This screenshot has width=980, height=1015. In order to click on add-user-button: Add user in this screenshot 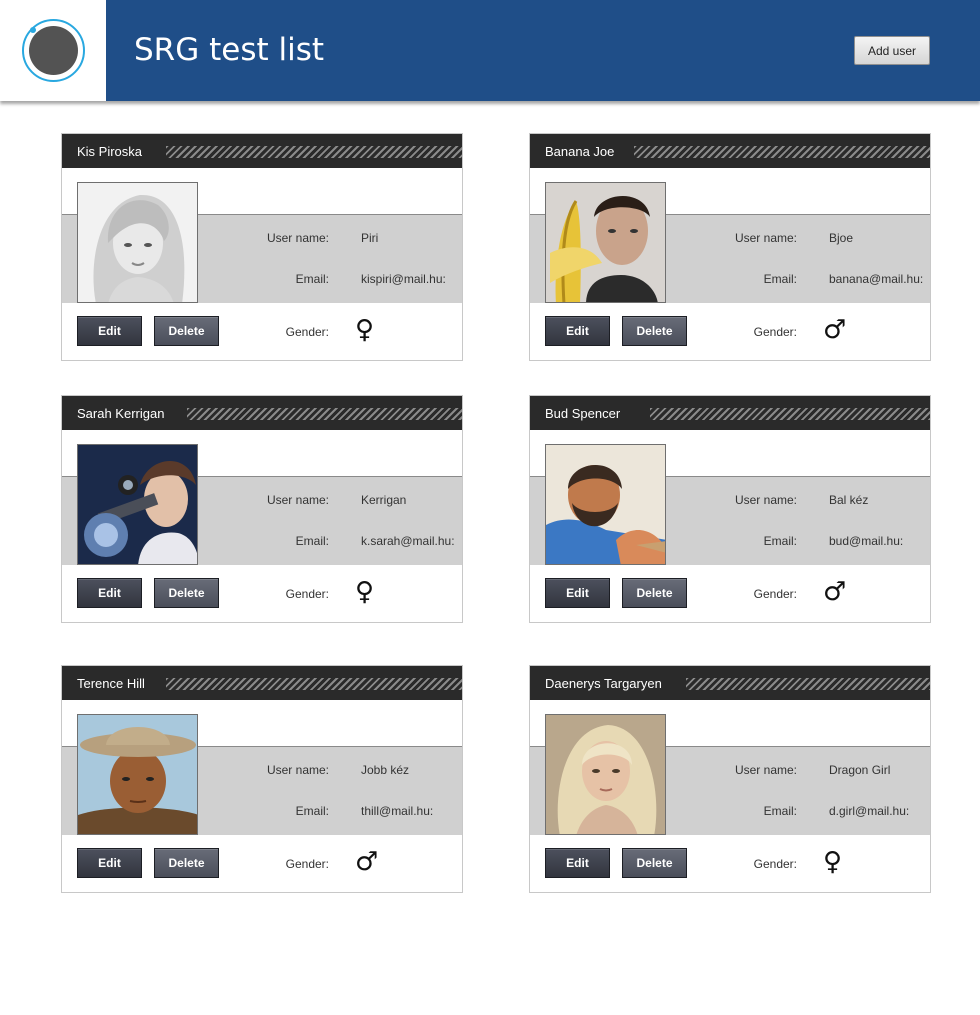, I will do `click(892, 50)`.